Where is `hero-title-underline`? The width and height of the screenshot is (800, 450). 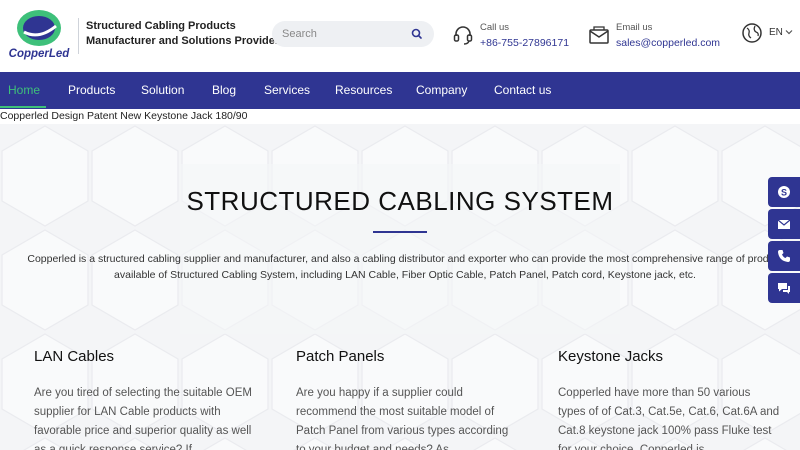 hero-title-underline is located at coordinates (400, 232).